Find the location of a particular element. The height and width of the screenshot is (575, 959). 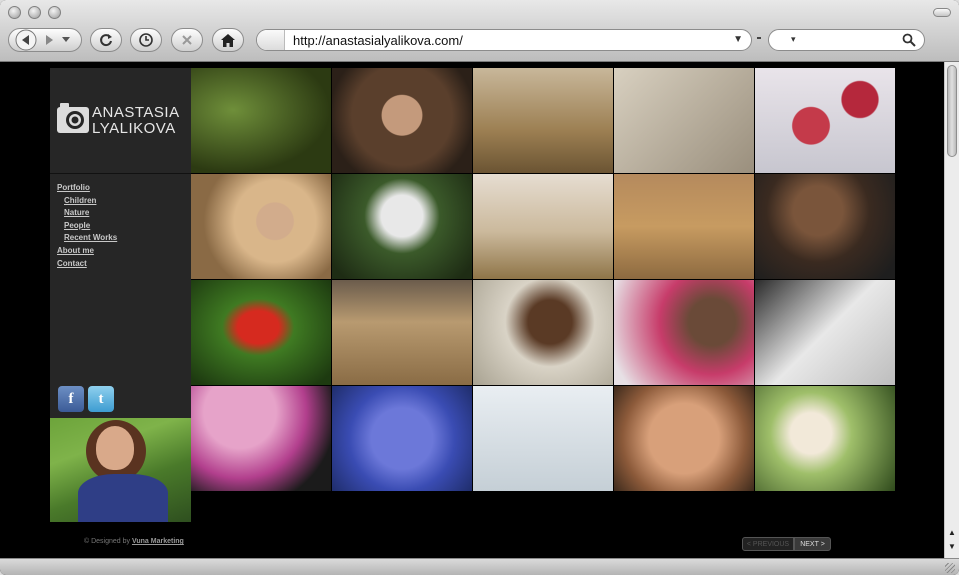

minimize-window-button is located at coordinates (34, 12).